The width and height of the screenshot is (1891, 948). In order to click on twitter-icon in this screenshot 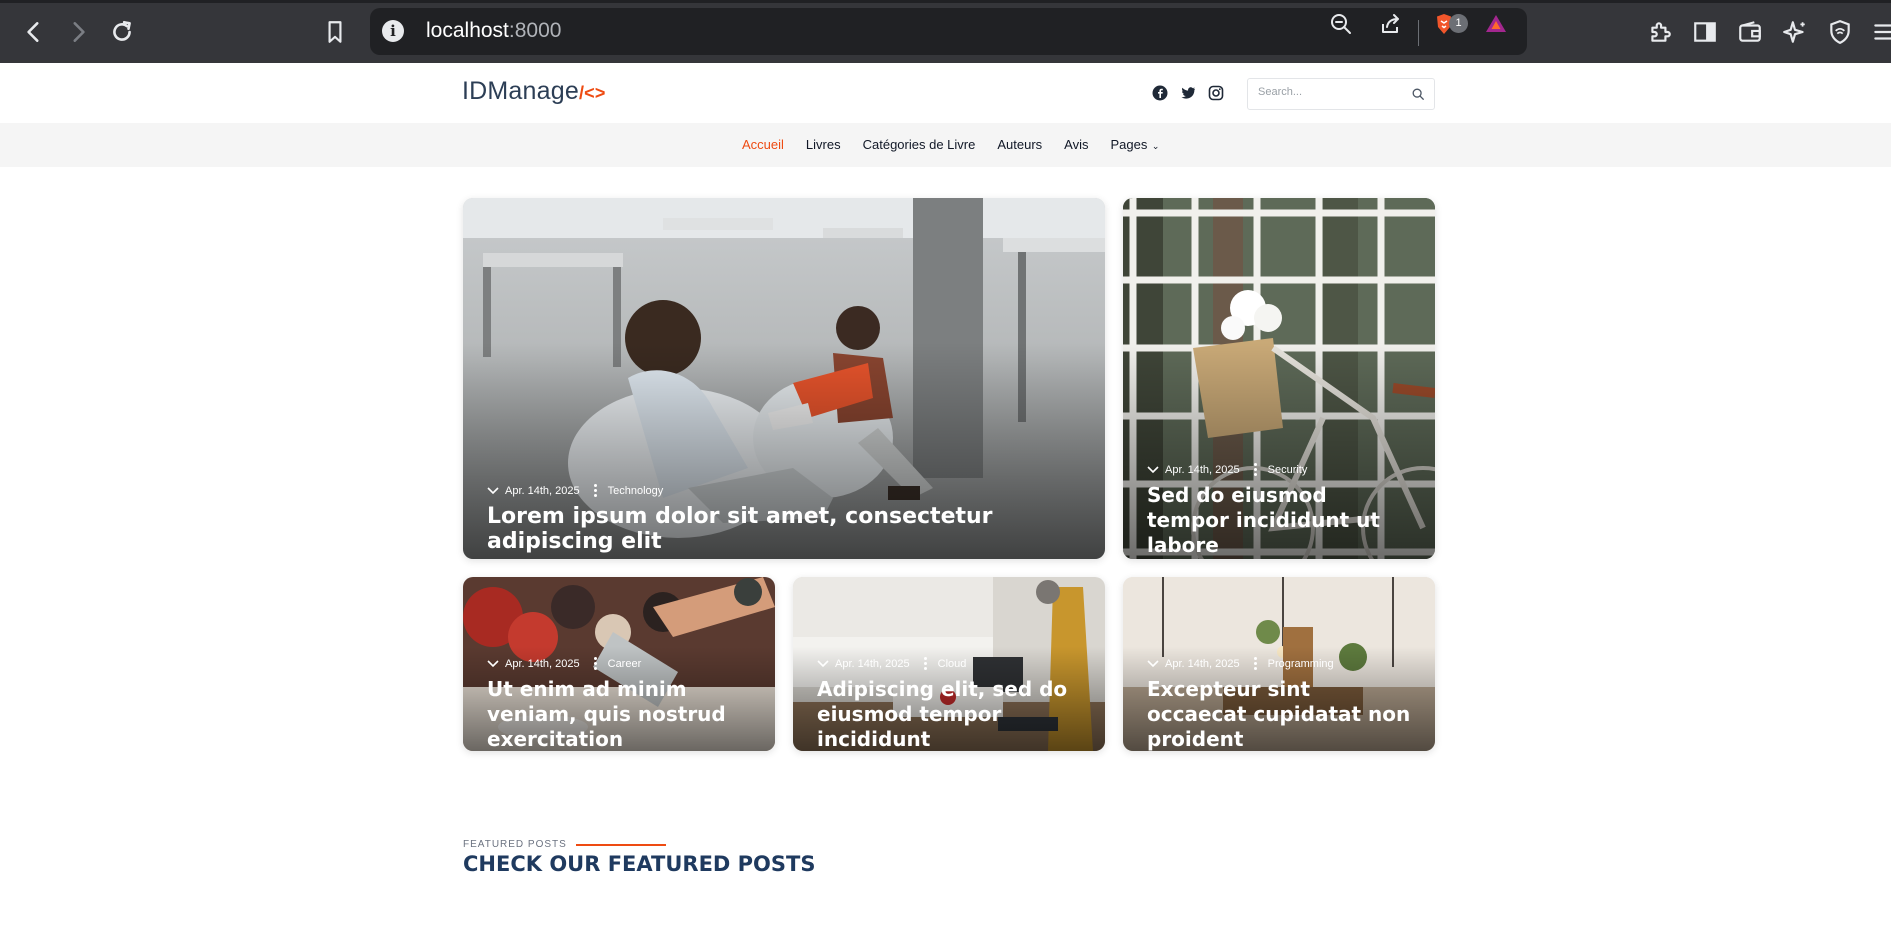, I will do `click(1188, 93)`.